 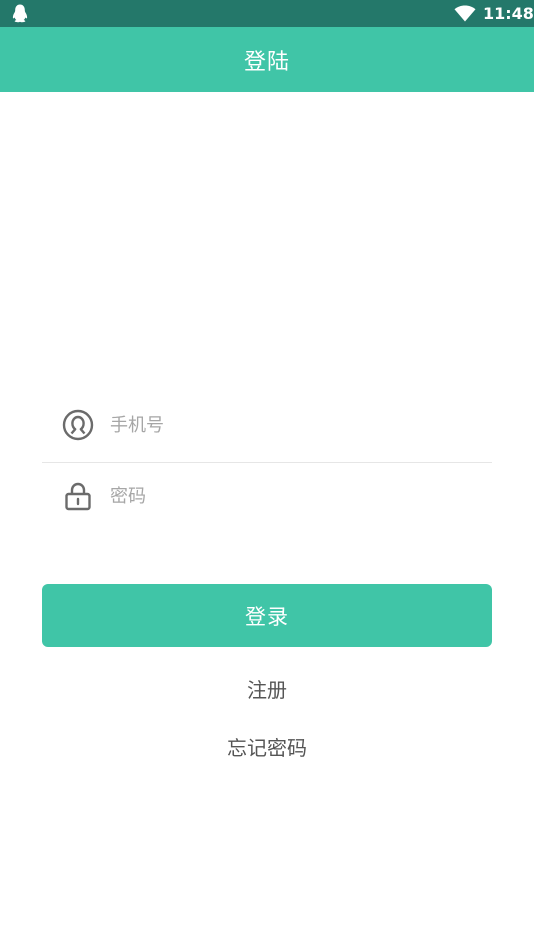 What do you see at coordinates (267, 615) in the screenshot?
I see `login-button: 登录` at bounding box center [267, 615].